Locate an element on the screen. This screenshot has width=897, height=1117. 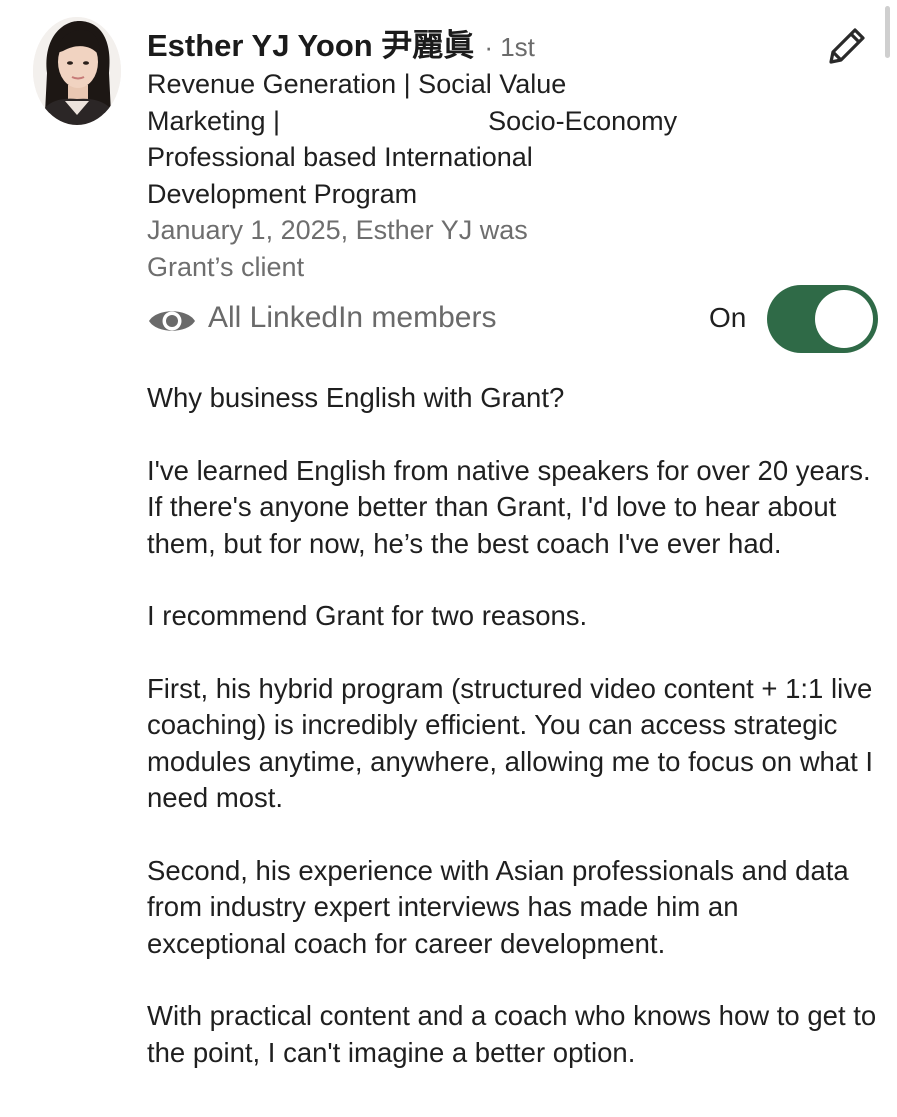
paragraph: Why business English with Grant? is located at coordinates (356, 397).